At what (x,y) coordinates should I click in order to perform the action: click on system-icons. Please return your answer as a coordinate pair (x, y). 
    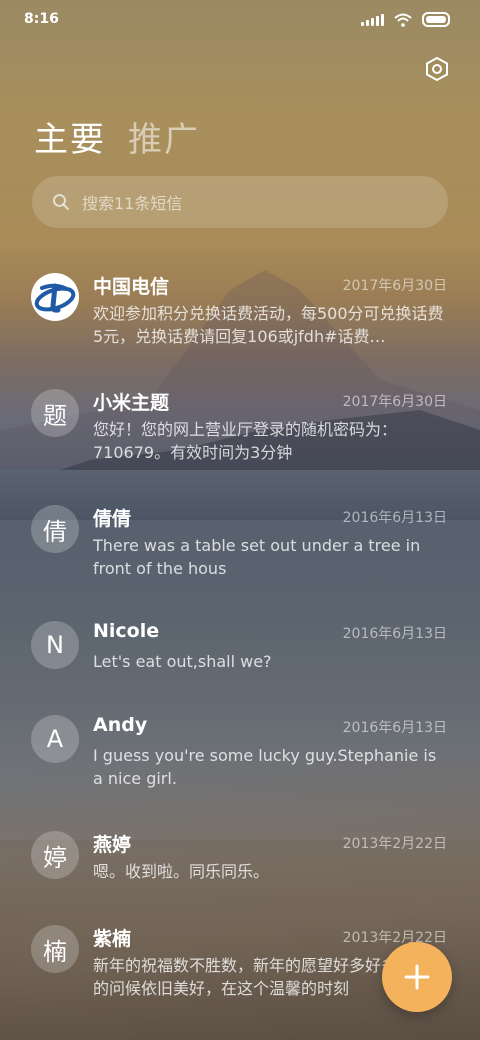
    Looking at the image, I should click on (405, 19).